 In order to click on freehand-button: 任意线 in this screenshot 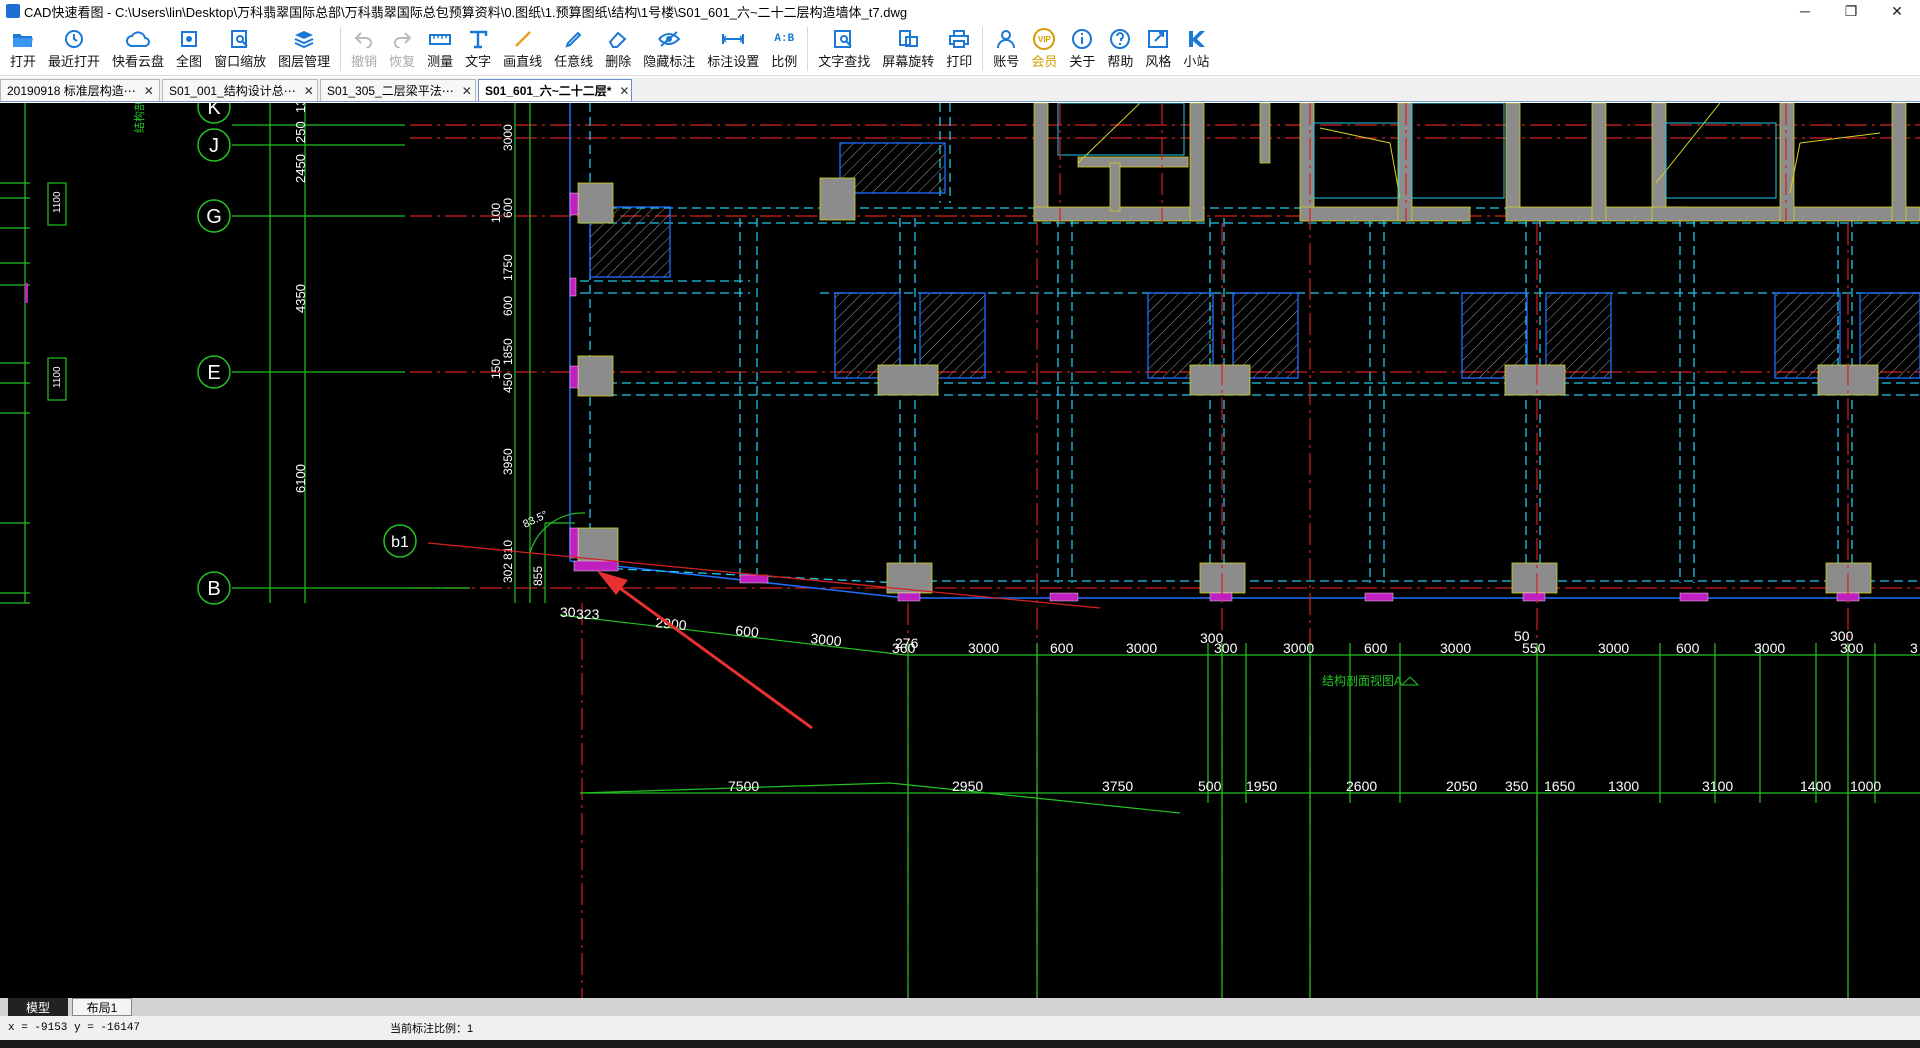, I will do `click(573, 49)`.